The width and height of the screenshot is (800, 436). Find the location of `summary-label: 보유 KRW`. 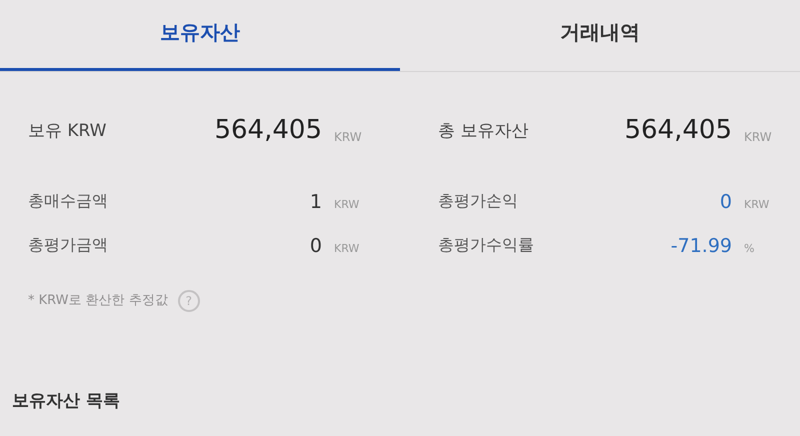

summary-label: 보유 KRW is located at coordinates (67, 131).